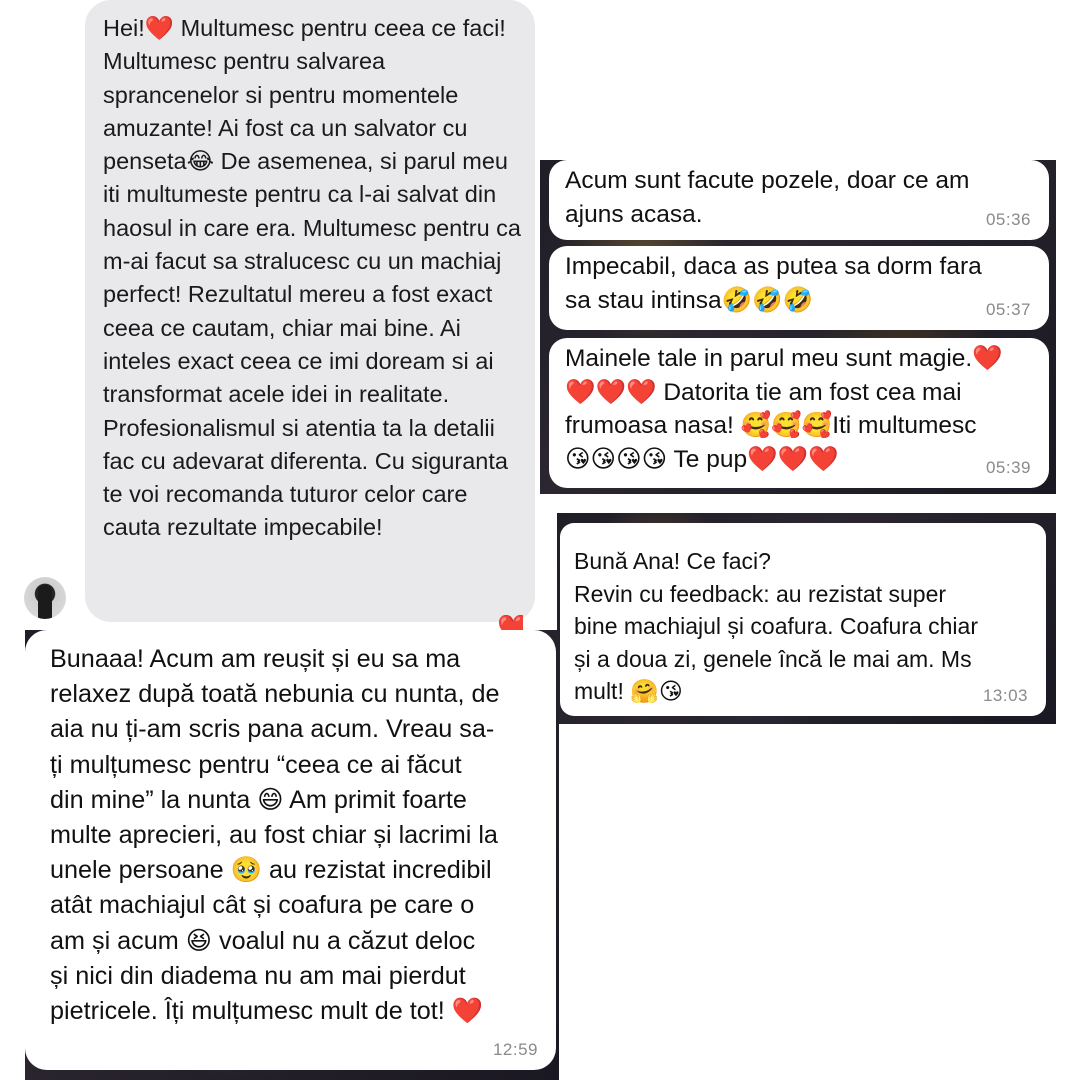  Describe the element at coordinates (45, 598) in the screenshot. I see `avatar` at that location.